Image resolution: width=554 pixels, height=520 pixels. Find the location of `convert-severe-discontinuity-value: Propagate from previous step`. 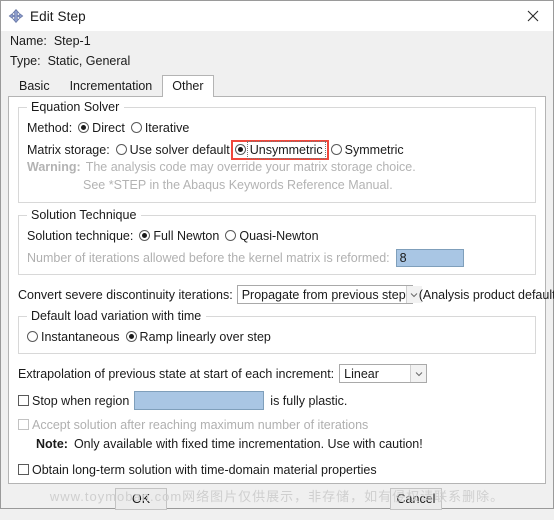

convert-severe-discontinuity-value: Propagate from previous step is located at coordinates (323, 294).